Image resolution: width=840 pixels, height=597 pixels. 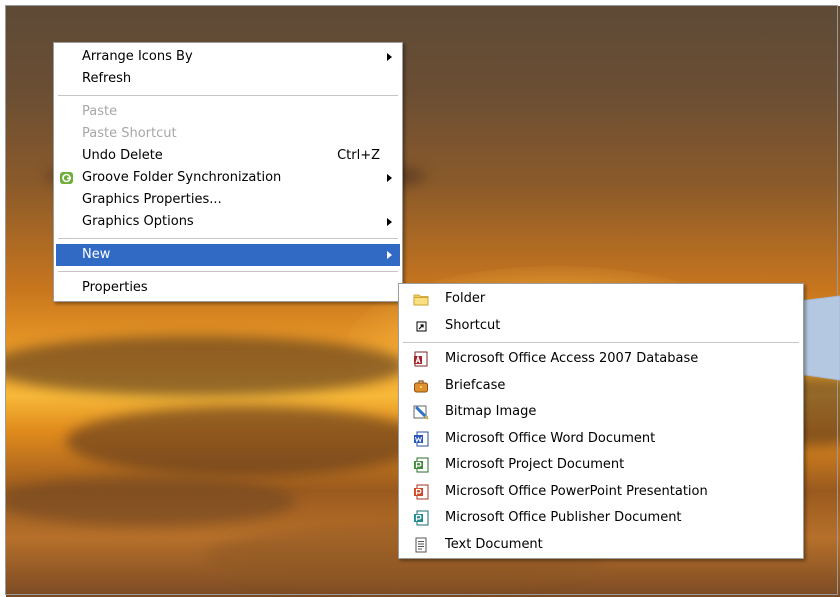 What do you see at coordinates (228, 255) in the screenshot?
I see `menu-item-new: New` at bounding box center [228, 255].